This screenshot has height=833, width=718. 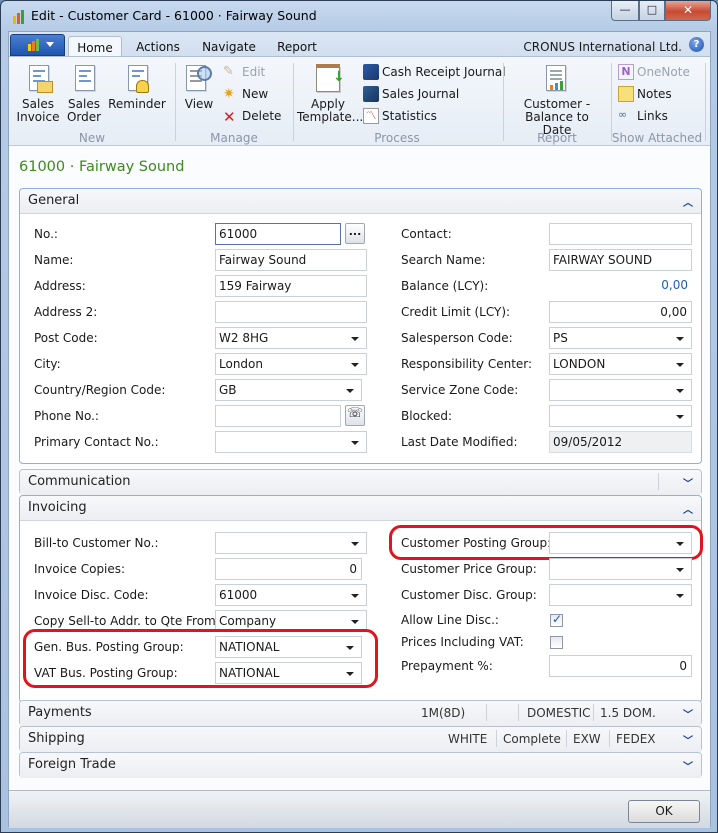 What do you see at coordinates (620, 364) in the screenshot?
I see `responsibility-center-field: LONDON` at bounding box center [620, 364].